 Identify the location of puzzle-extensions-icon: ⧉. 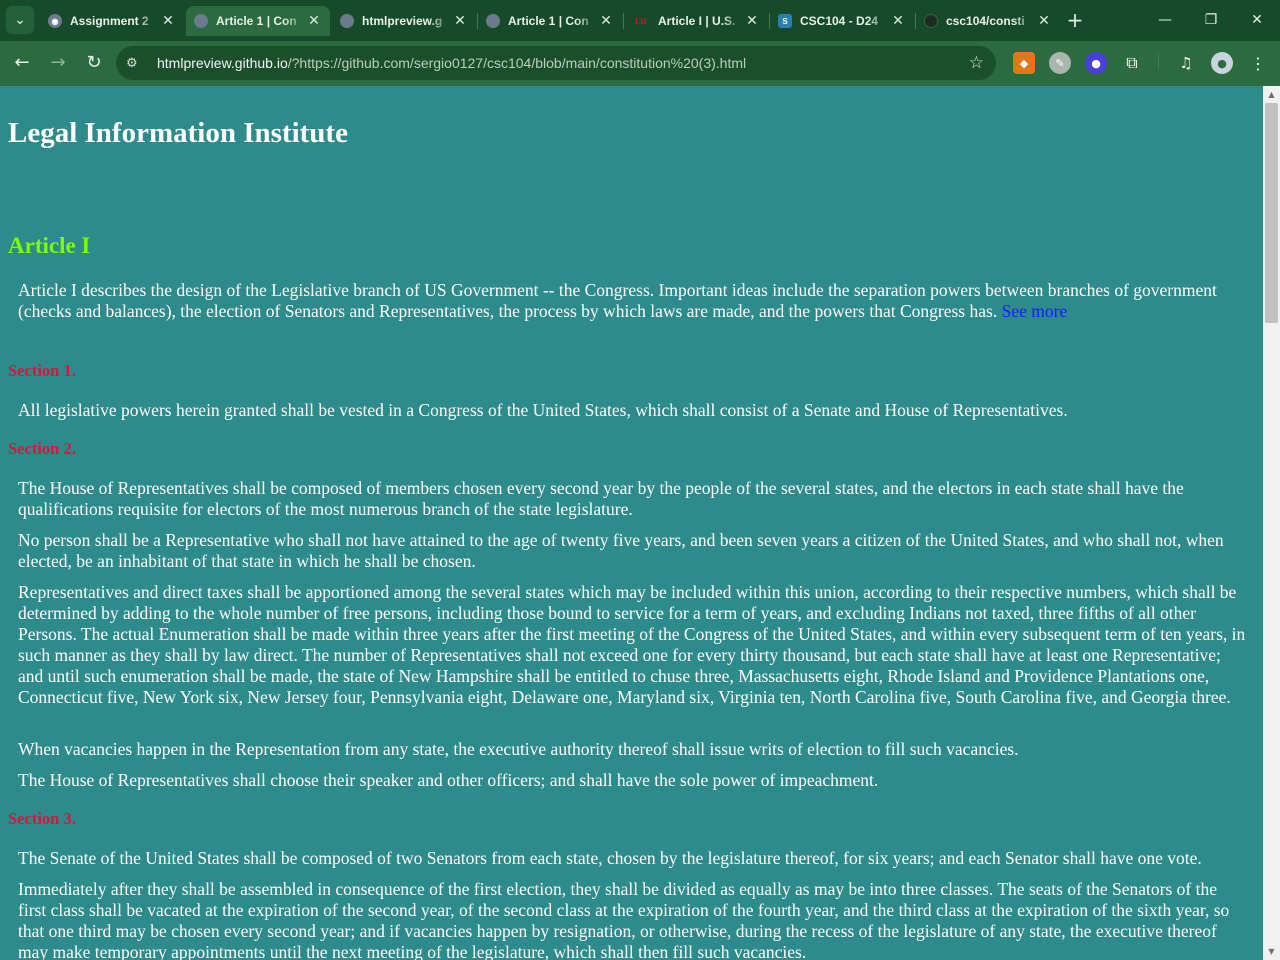
(1132, 63).